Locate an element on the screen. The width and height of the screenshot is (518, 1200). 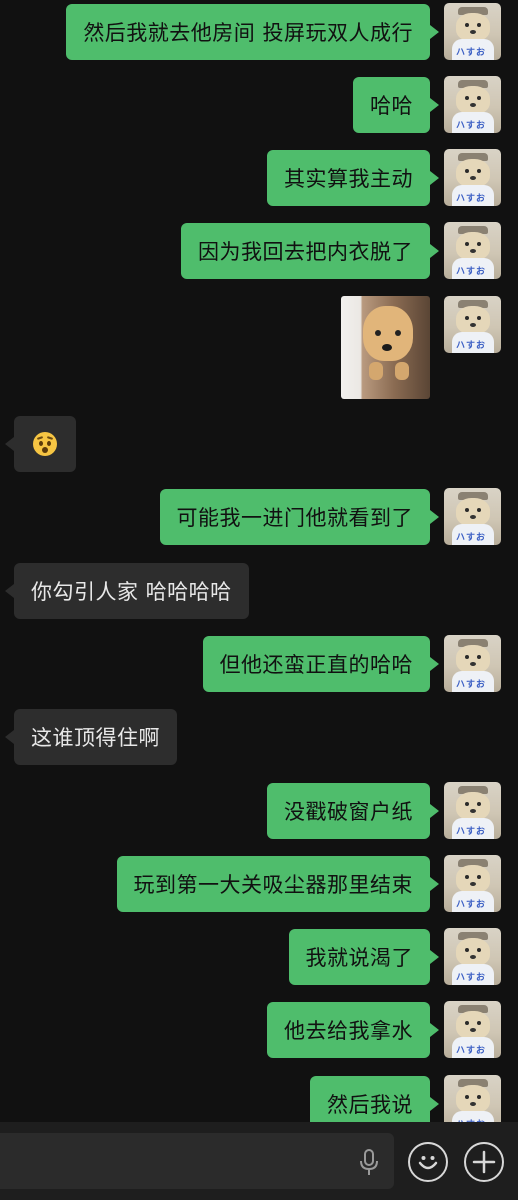
incoming-message-bubble: 这谁顶得住啊 is located at coordinates (91, 737).